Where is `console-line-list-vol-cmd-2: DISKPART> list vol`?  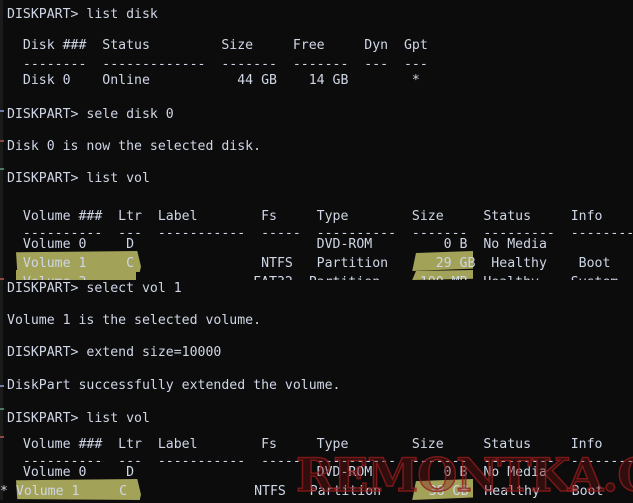 console-line-list-vol-cmd-2: DISKPART> list vol is located at coordinates (78, 418).